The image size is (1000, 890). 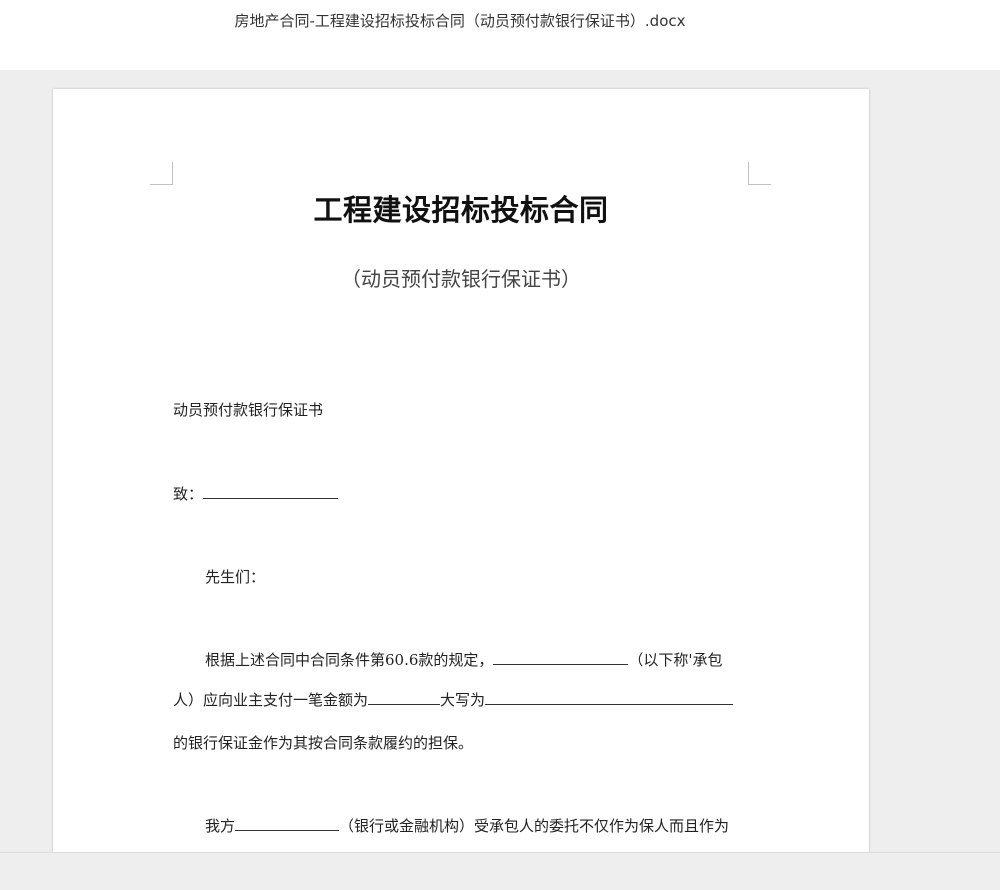 I want to click on title-bar: 房地产合同-工程建设招标投标合同（动员预付款银行保证书）.docx, so click(x=500, y=35).